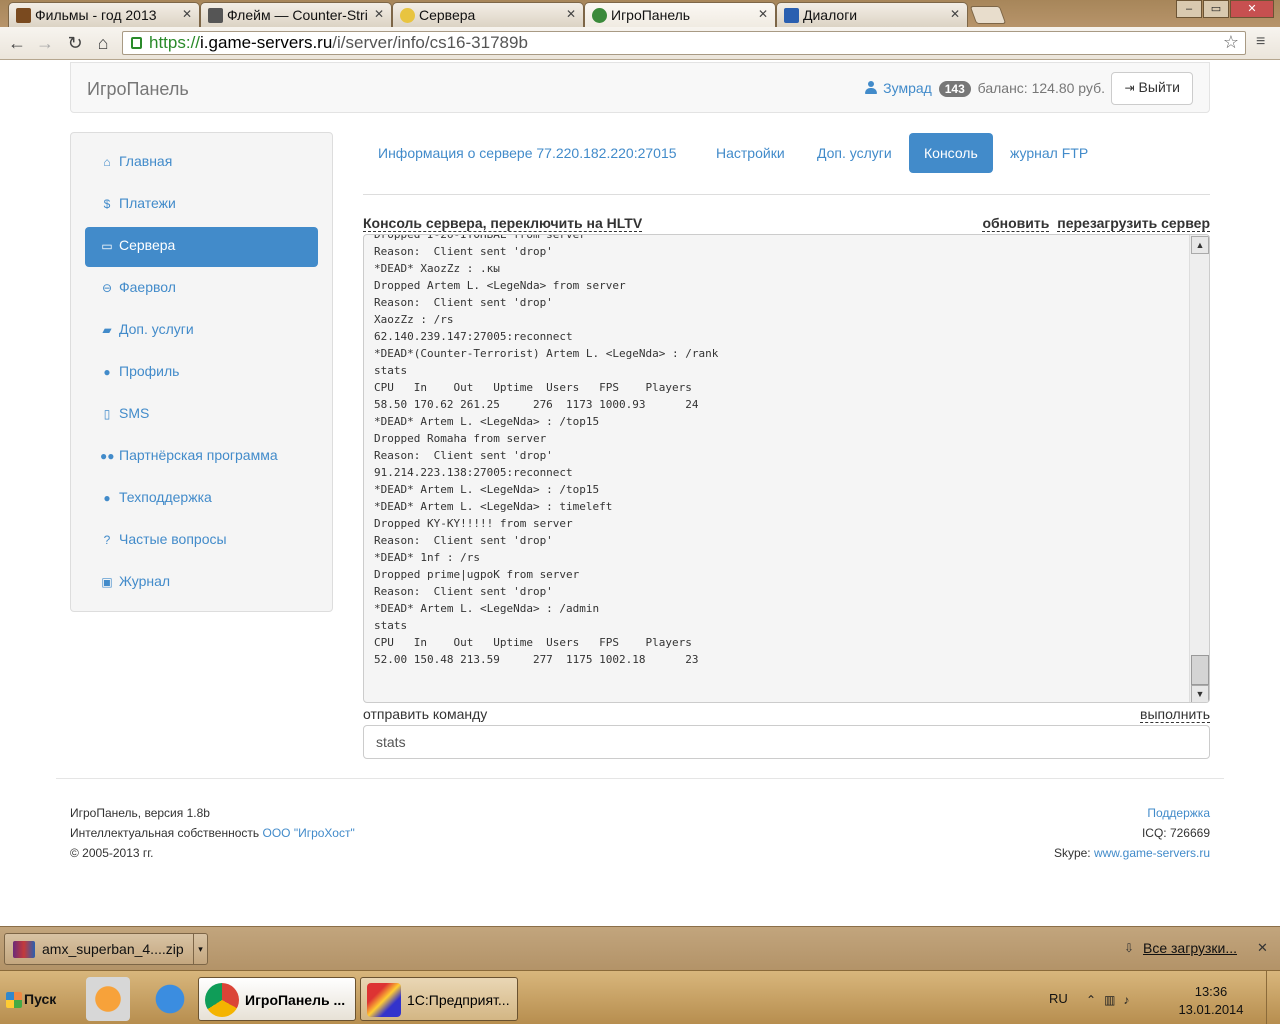 The height and width of the screenshot is (1024, 1280). Describe the element at coordinates (786, 742) in the screenshot. I see `command-input` at that location.